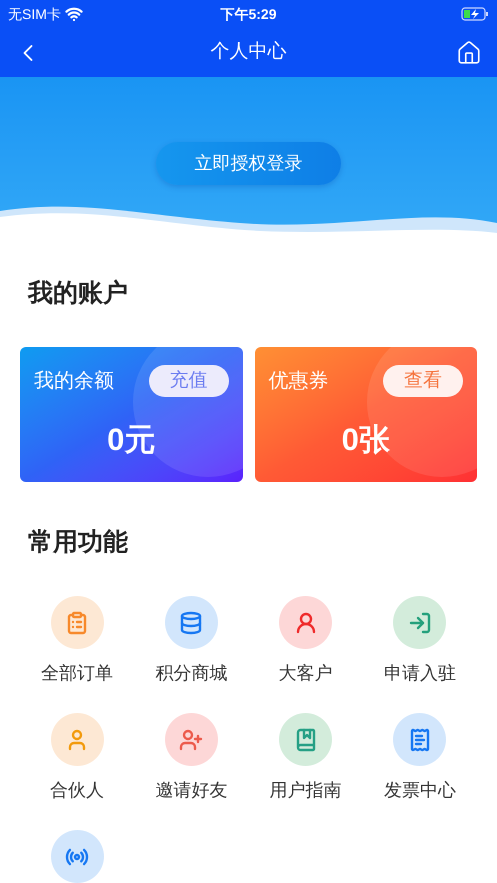 Image resolution: width=497 pixels, height=883 pixels. I want to click on clock-text: 下午5:29, so click(248, 14).